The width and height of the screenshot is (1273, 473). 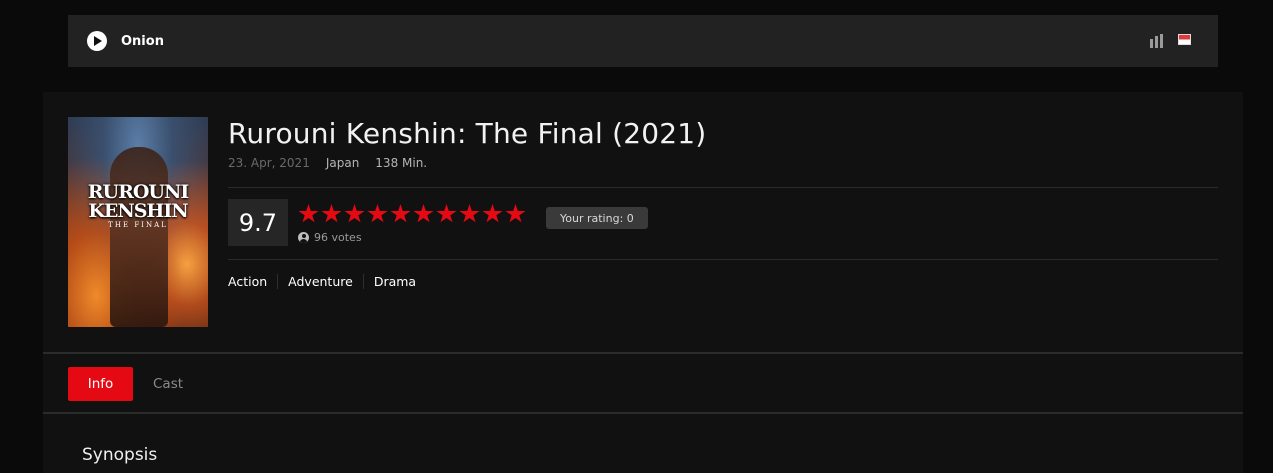 I want to click on vote-count: 96 votes, so click(x=412, y=237).